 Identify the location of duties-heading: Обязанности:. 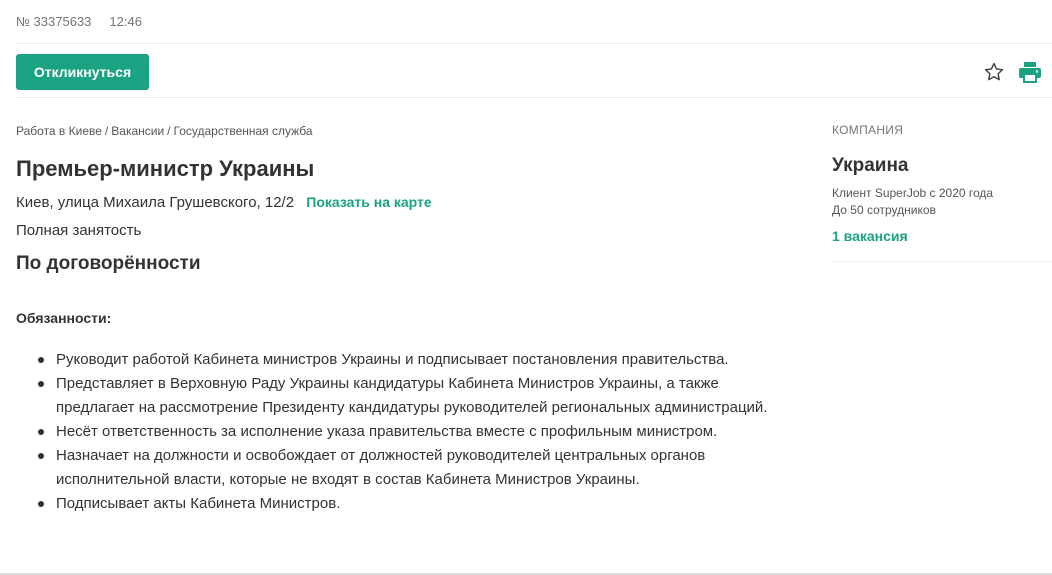
(64, 318).